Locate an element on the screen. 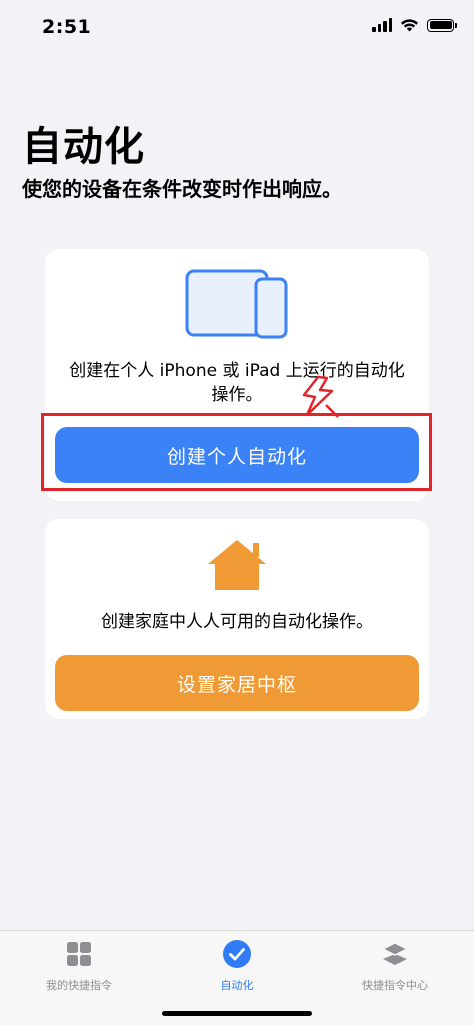  home-automation-description: 创建家庭中人人可用的自动化操作。 is located at coordinates (237, 622).